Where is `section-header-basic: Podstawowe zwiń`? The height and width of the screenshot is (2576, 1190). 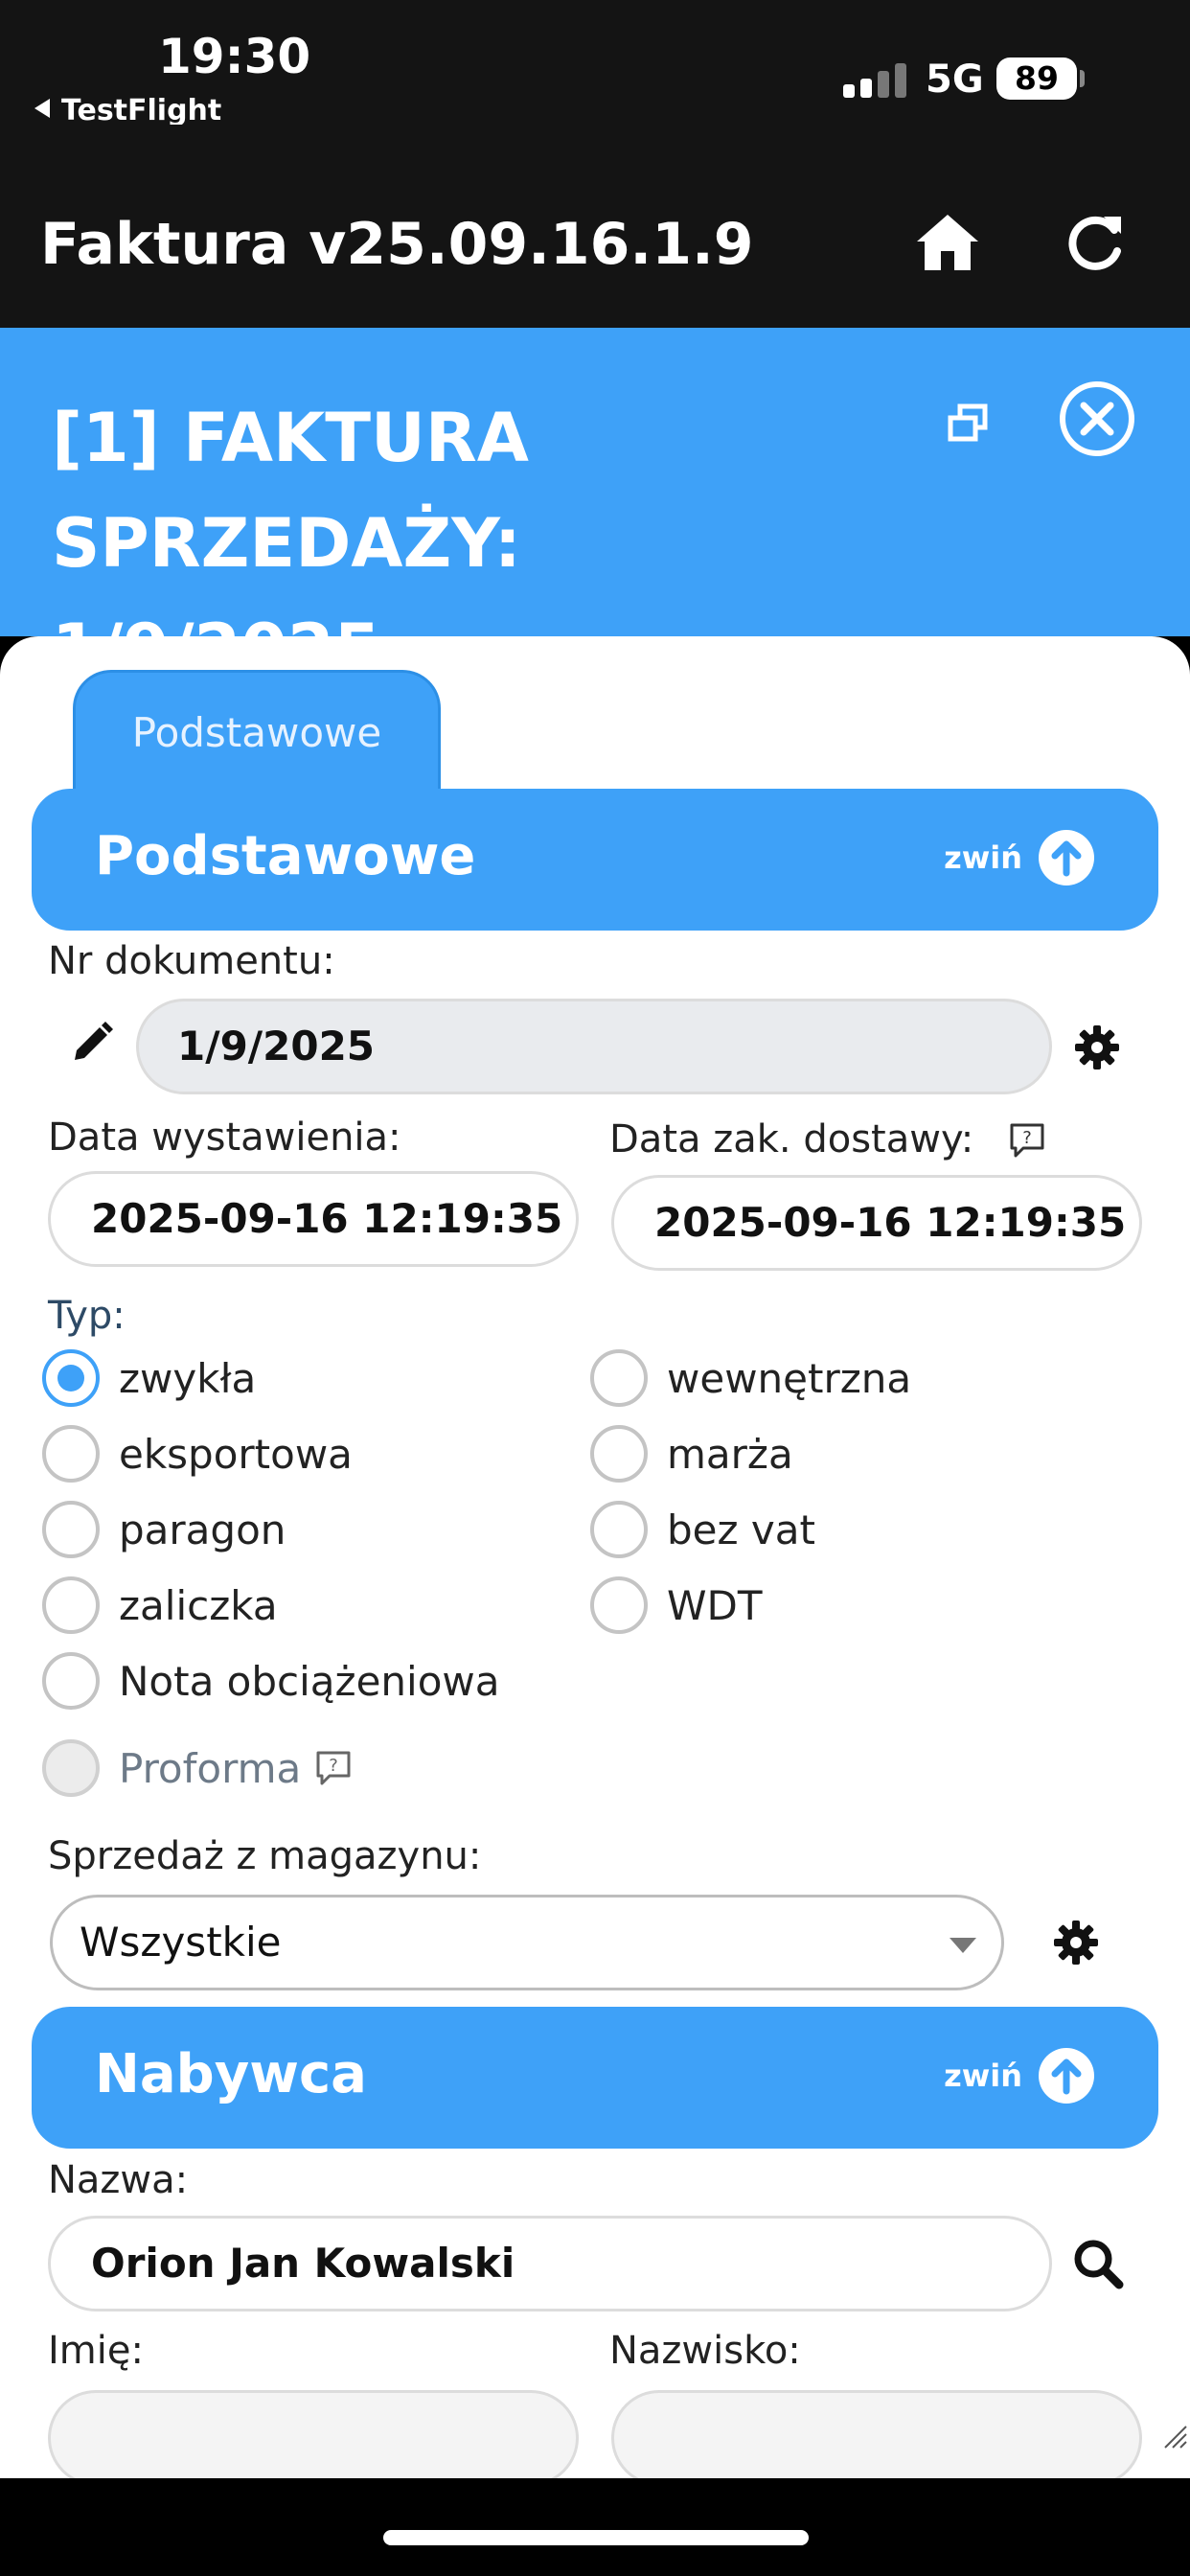
section-header-basic: Podstawowe zwiń is located at coordinates (595, 860).